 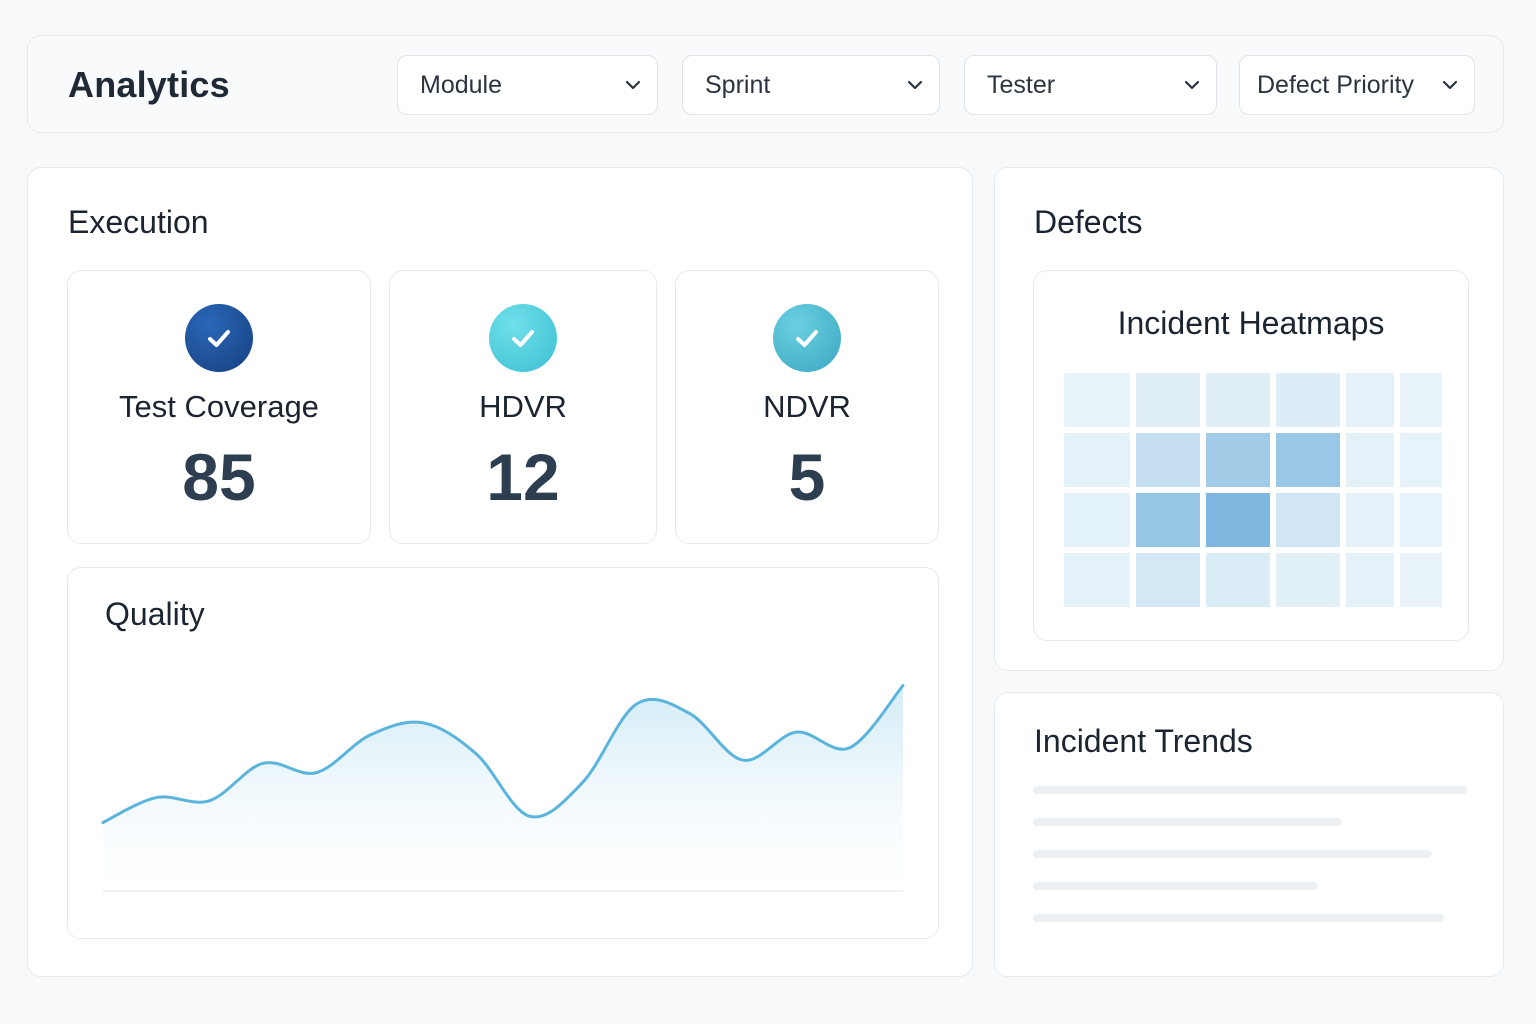 I want to click on kpi-label: Test Coverage, so click(x=219, y=406).